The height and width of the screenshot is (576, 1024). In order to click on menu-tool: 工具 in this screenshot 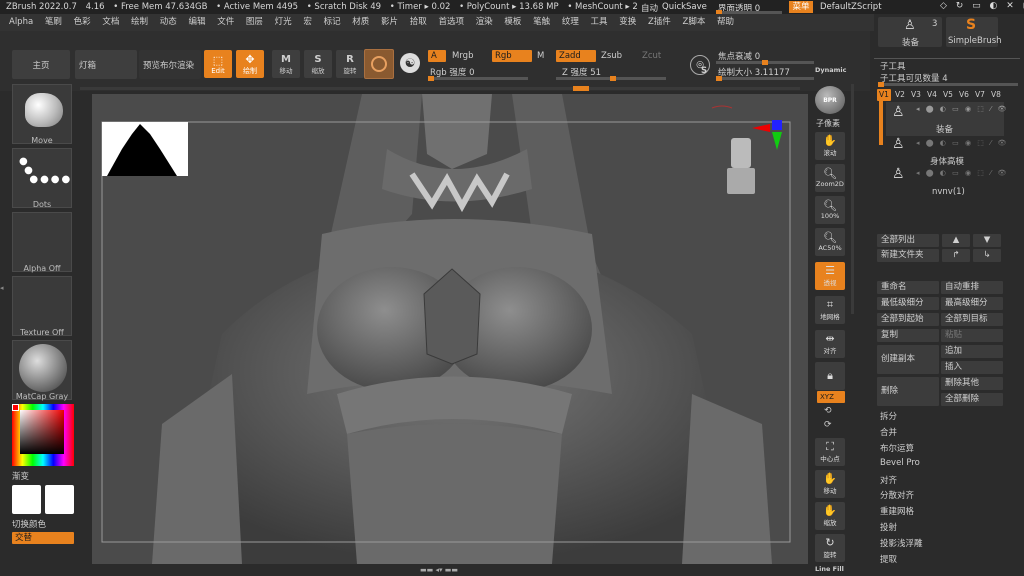, I will do `click(599, 22)`.